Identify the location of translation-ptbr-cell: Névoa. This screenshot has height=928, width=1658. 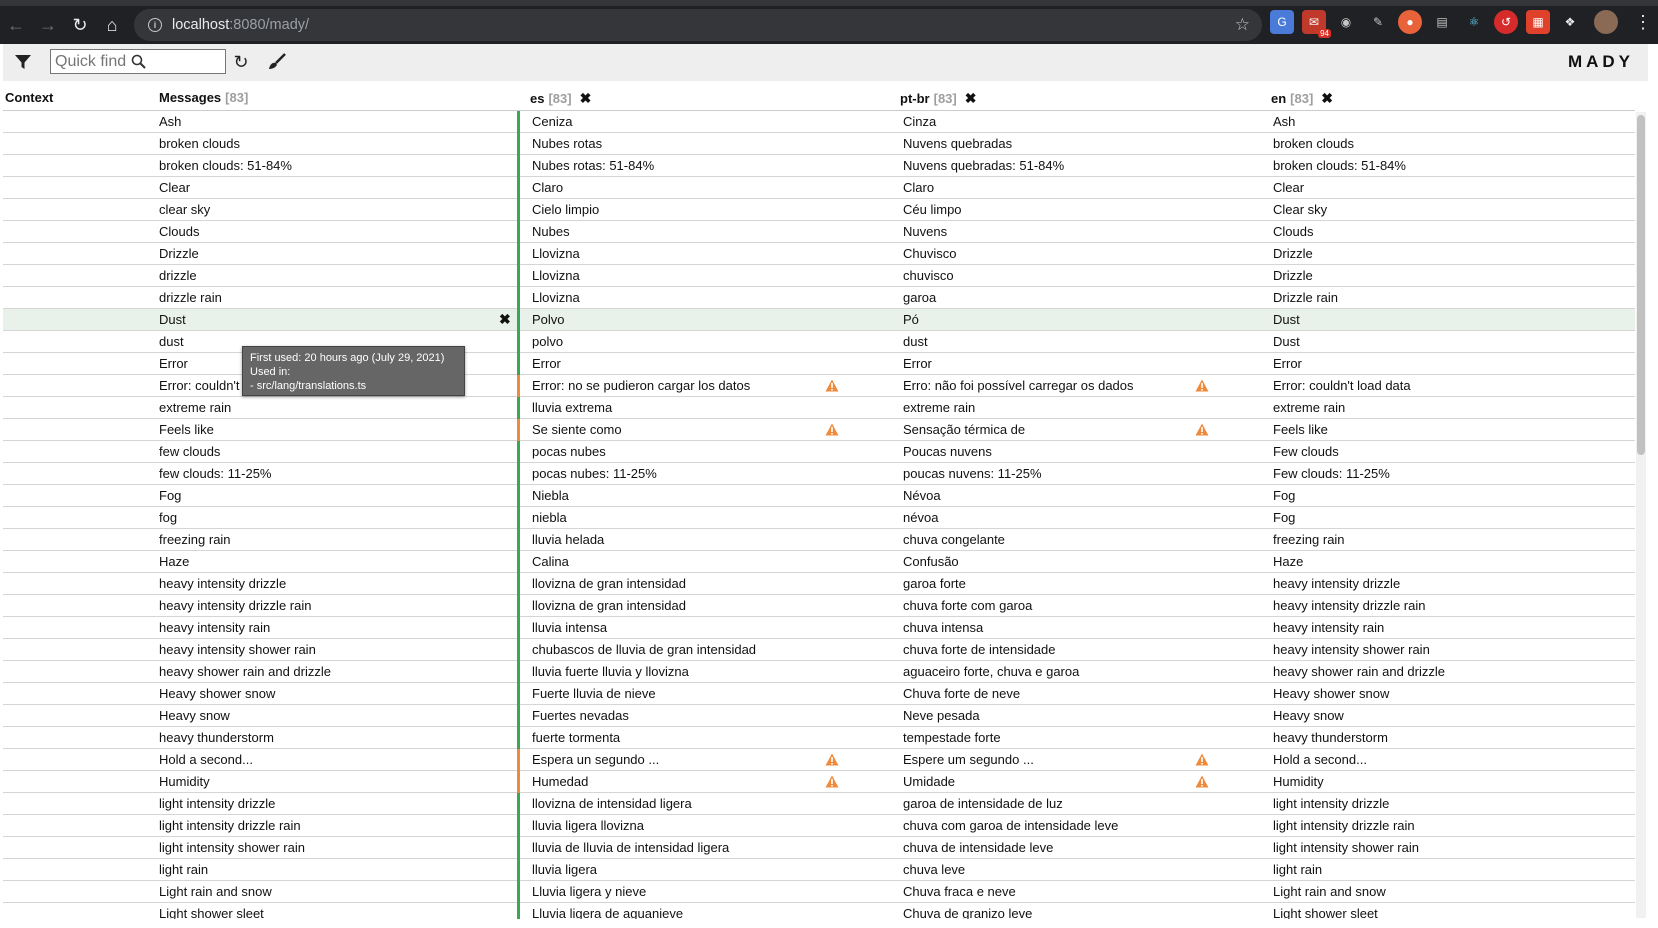
(922, 495).